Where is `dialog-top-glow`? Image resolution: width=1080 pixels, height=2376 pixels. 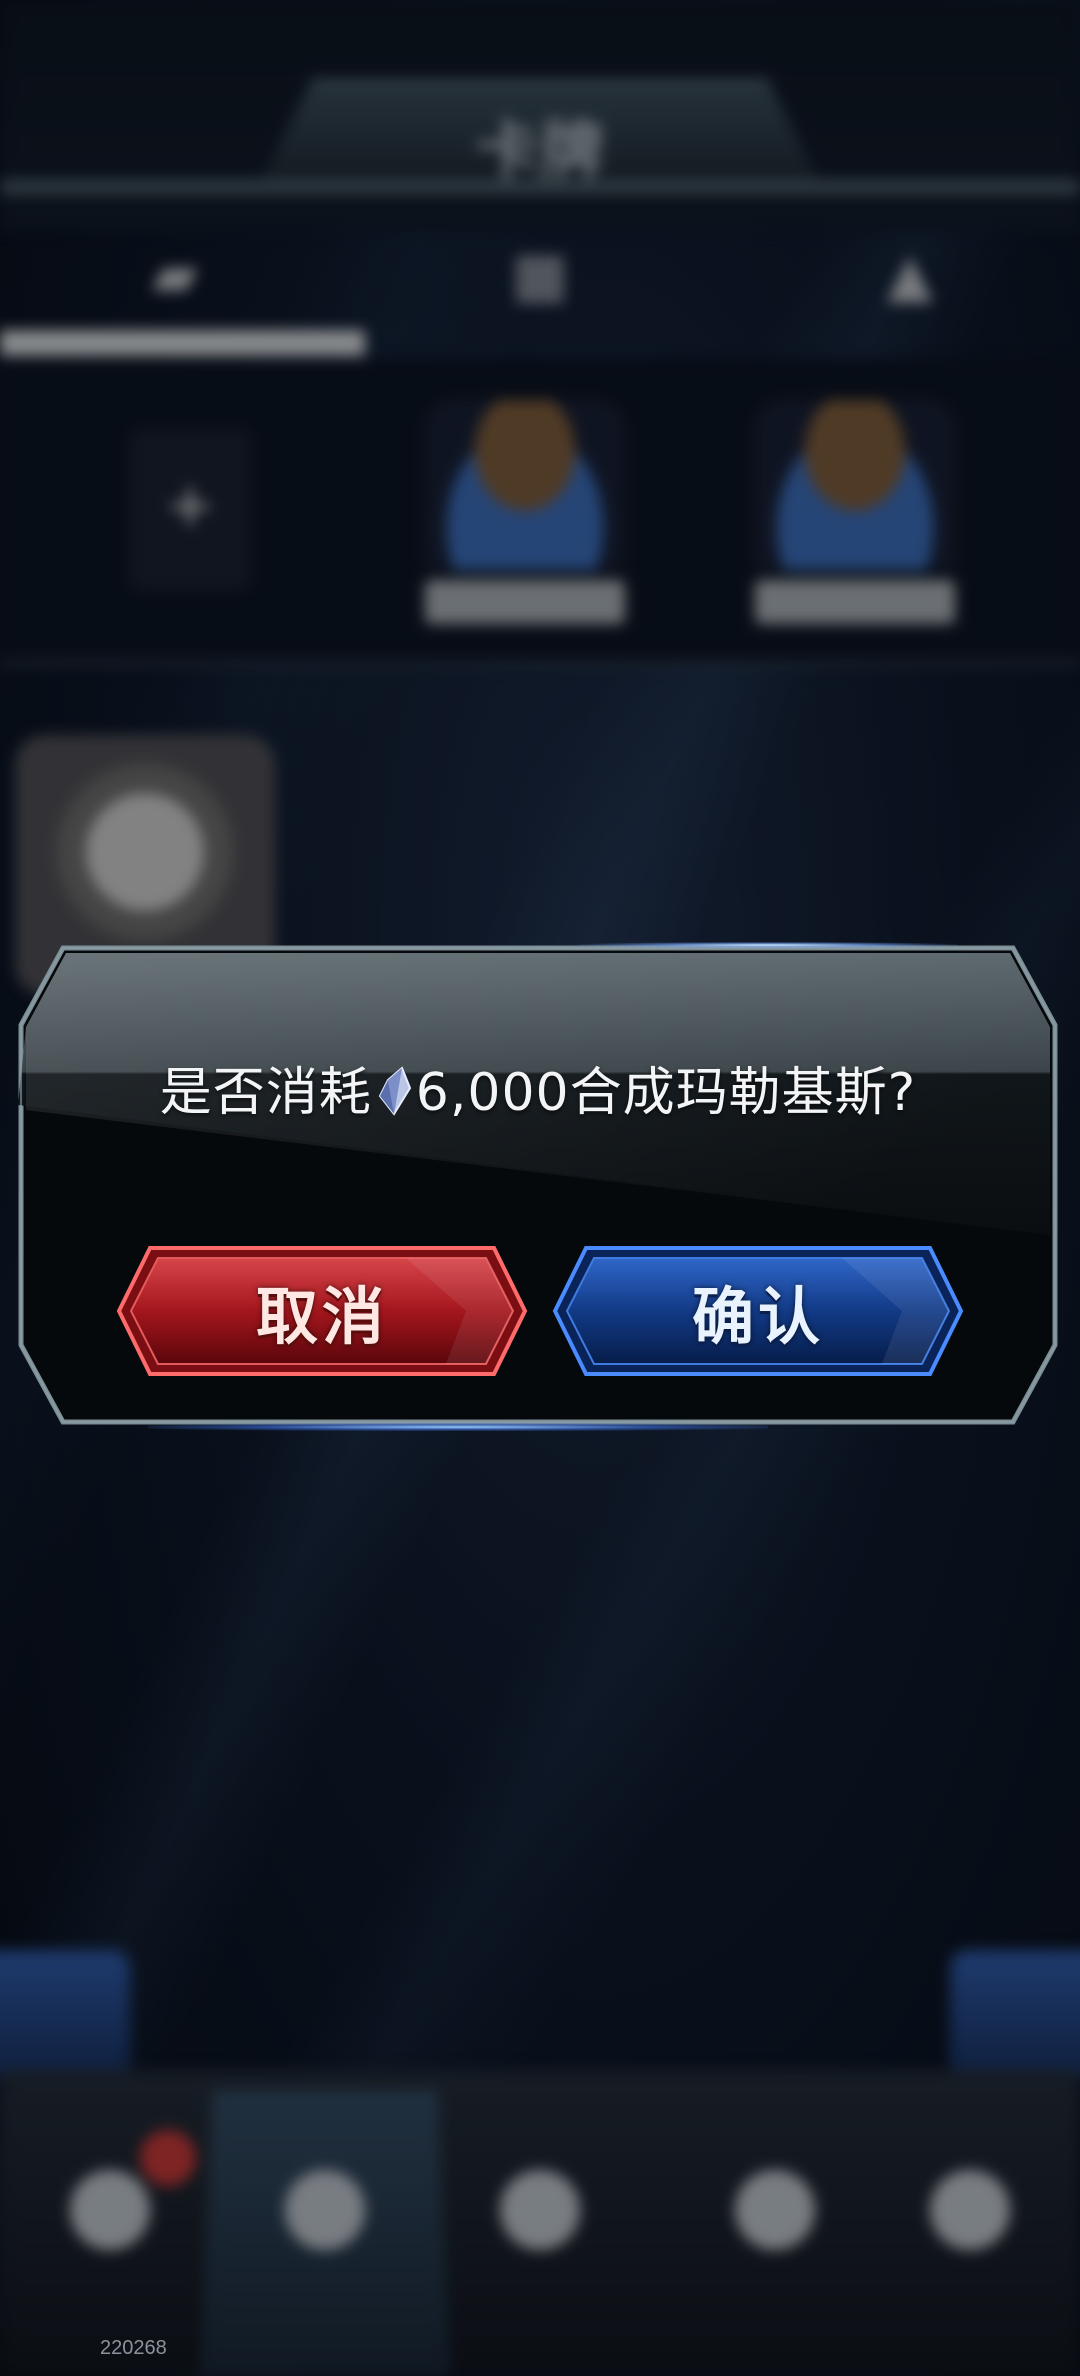
dialog-top-glow is located at coordinates (768, 945).